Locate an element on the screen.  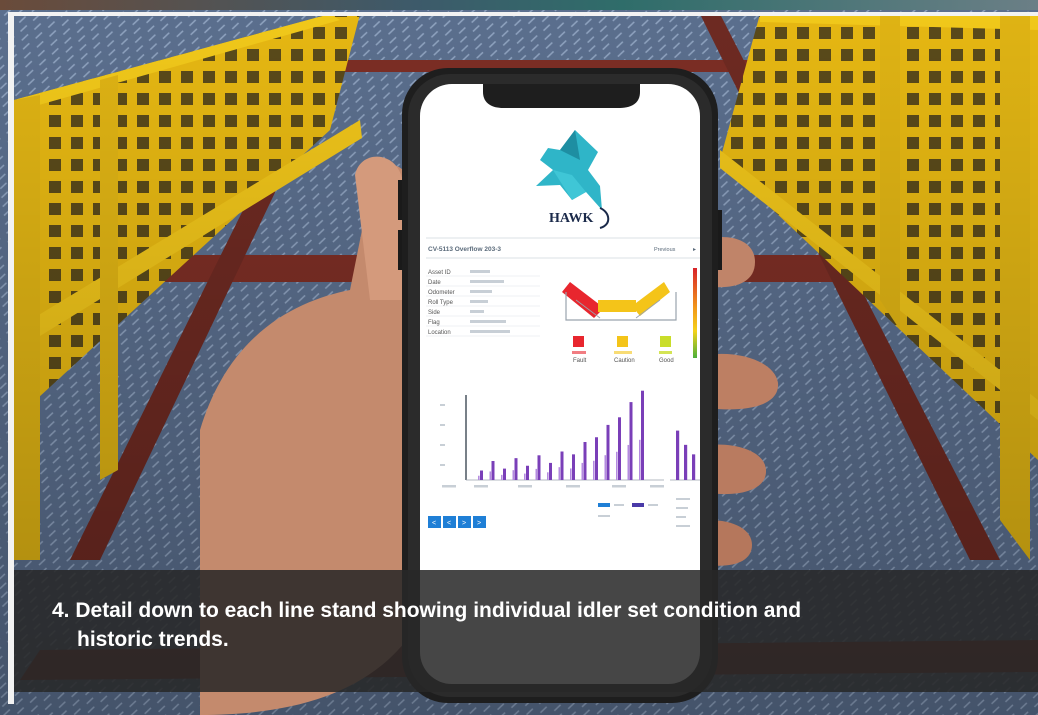
side-trend-chart is located at coordinates (686, 455).